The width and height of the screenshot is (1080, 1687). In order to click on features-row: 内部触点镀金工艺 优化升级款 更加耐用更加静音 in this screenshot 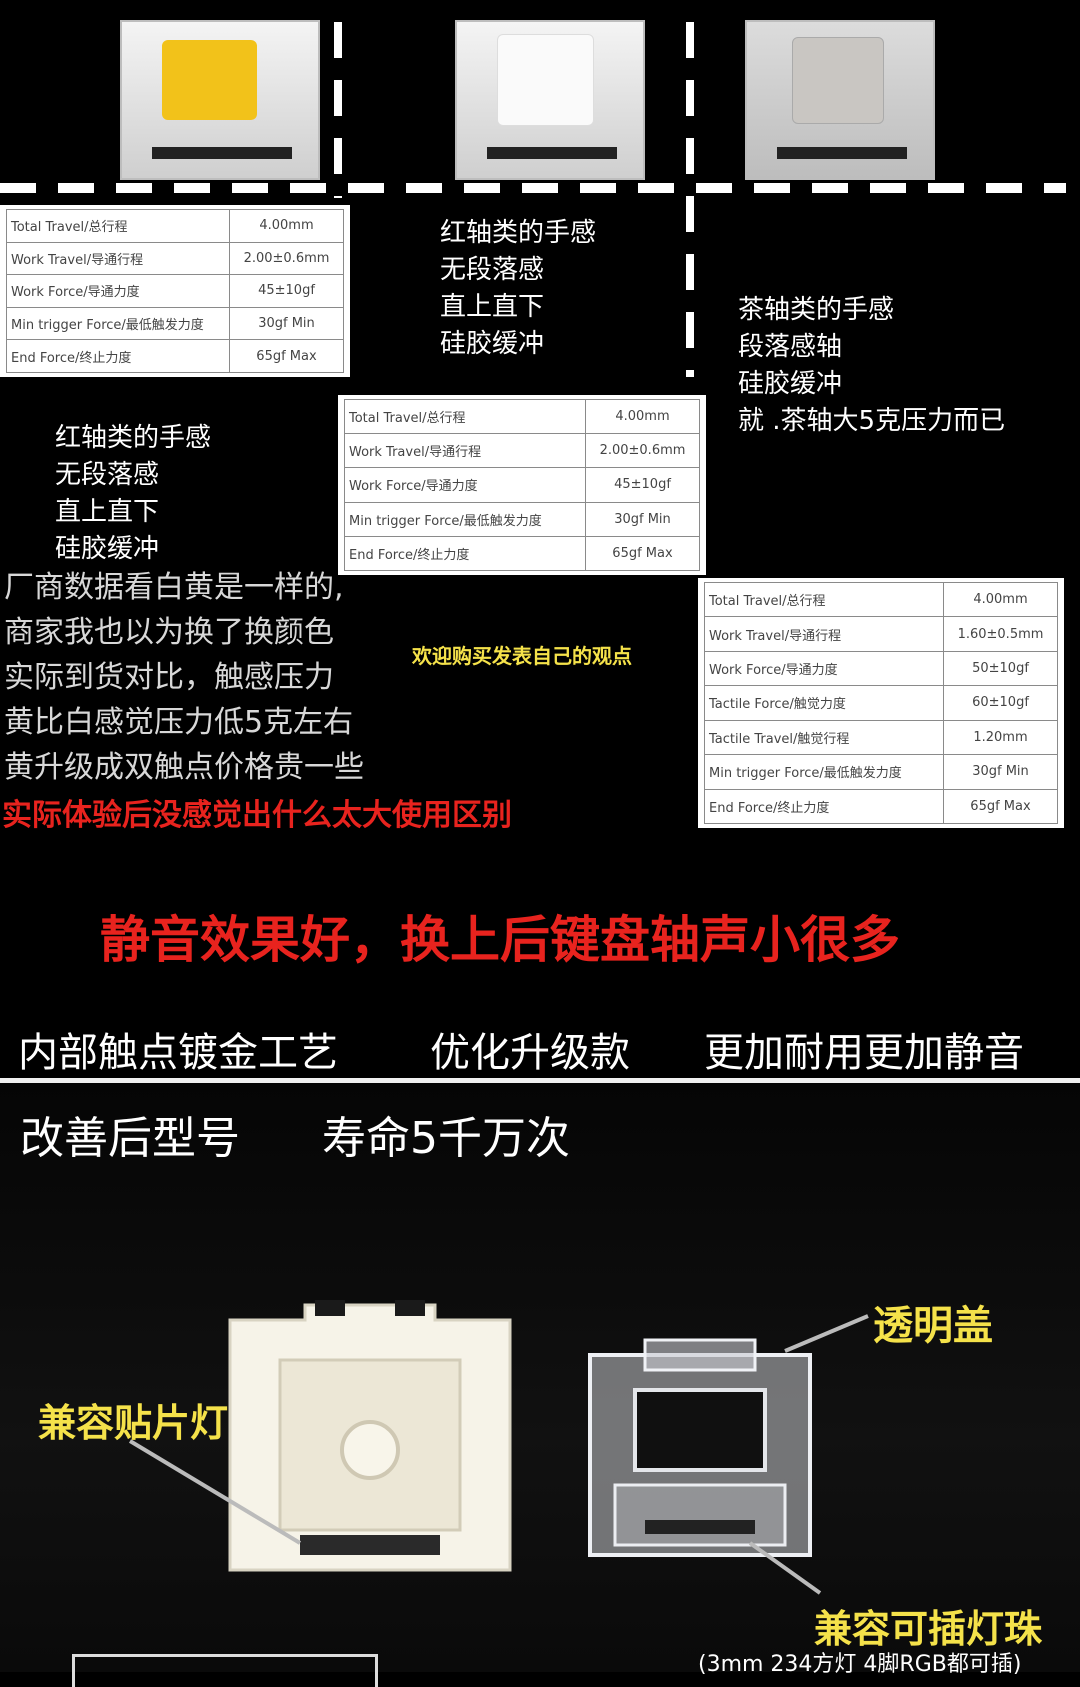, I will do `click(521, 1053)`.